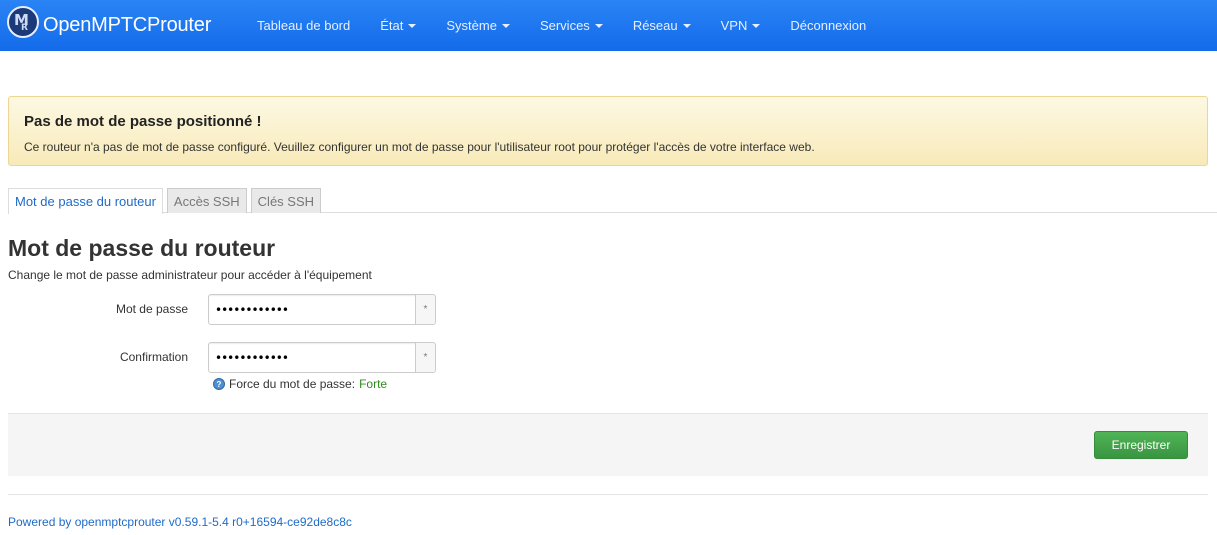 This screenshot has height=535, width=1217. Describe the element at coordinates (373, 384) in the screenshot. I see `strength-value: Forte` at that location.